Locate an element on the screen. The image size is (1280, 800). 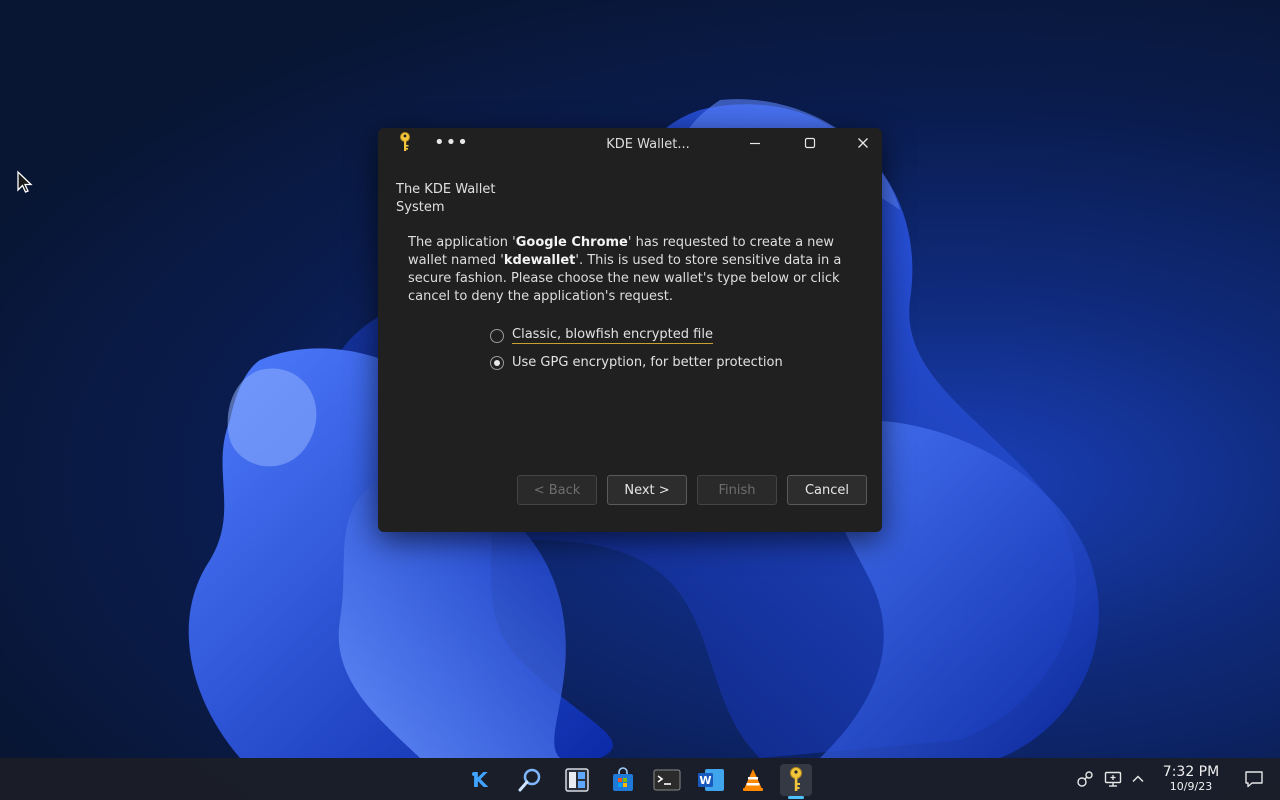
maximize-button is located at coordinates (810, 143).